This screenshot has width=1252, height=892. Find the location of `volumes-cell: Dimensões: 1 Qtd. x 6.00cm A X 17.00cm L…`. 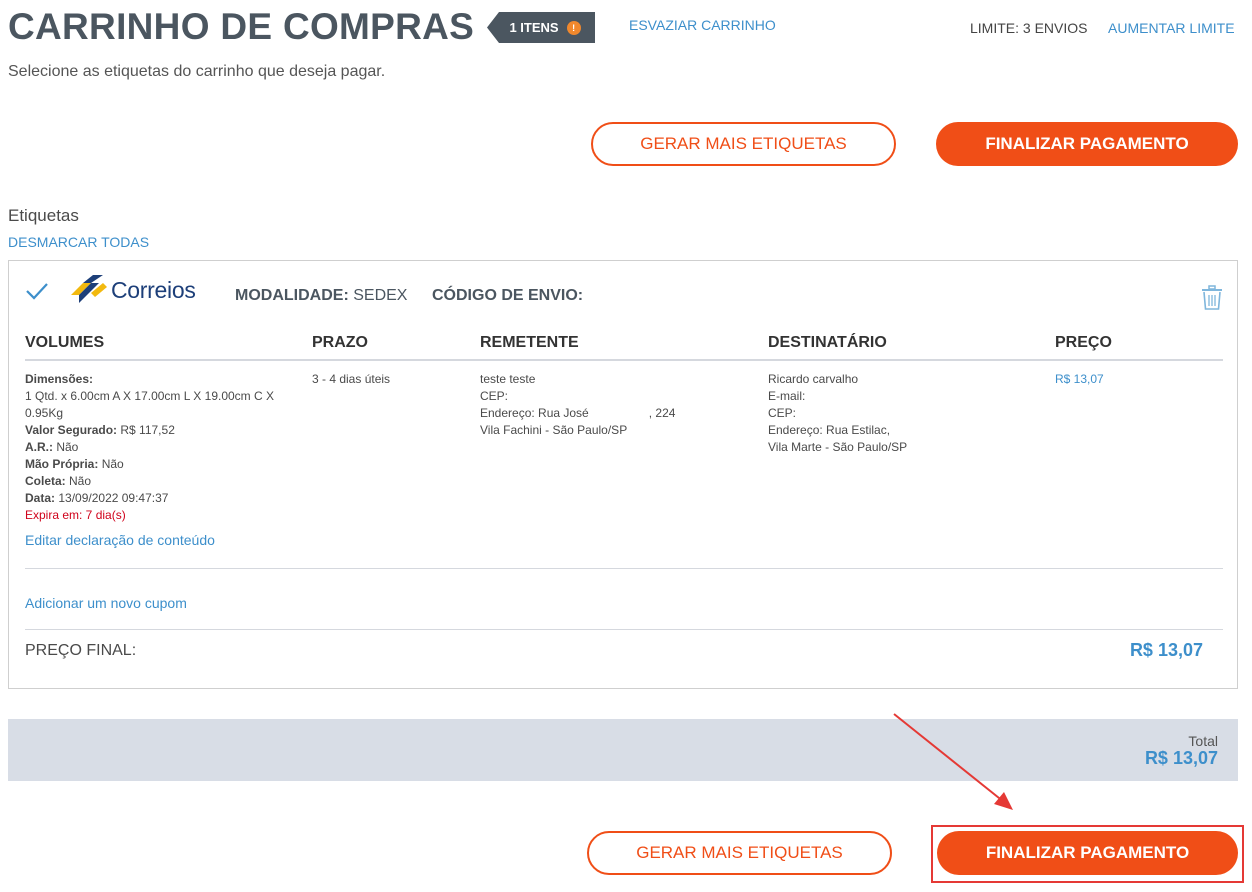

volumes-cell: Dimensões: 1 Qtd. x 6.00cm A X 17.00cm L… is located at coordinates (160, 447).